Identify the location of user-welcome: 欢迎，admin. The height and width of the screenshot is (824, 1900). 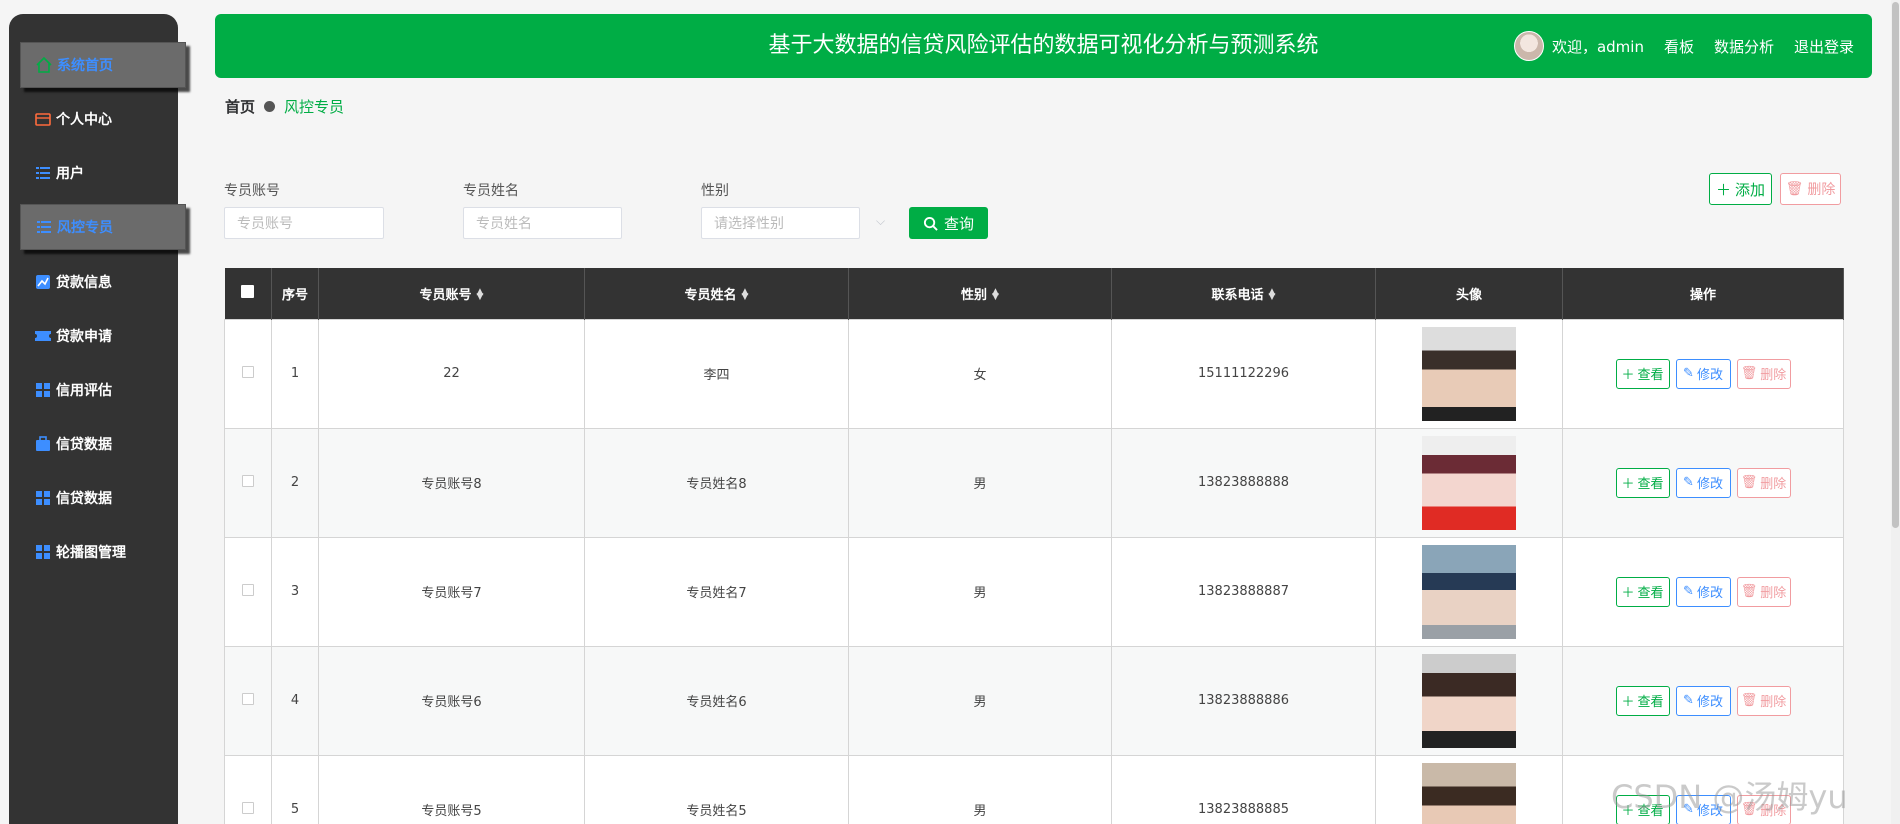
(1578, 46).